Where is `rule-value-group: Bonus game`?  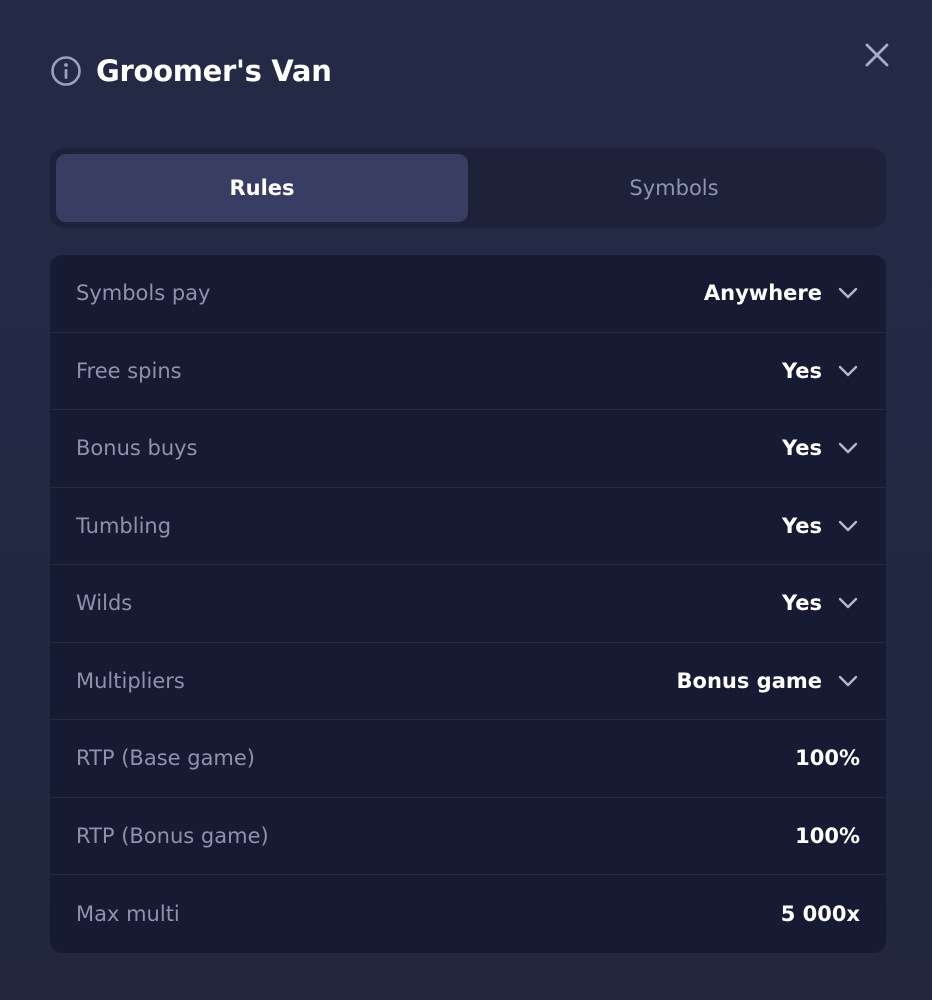
rule-value-group: Bonus game is located at coordinates (768, 681).